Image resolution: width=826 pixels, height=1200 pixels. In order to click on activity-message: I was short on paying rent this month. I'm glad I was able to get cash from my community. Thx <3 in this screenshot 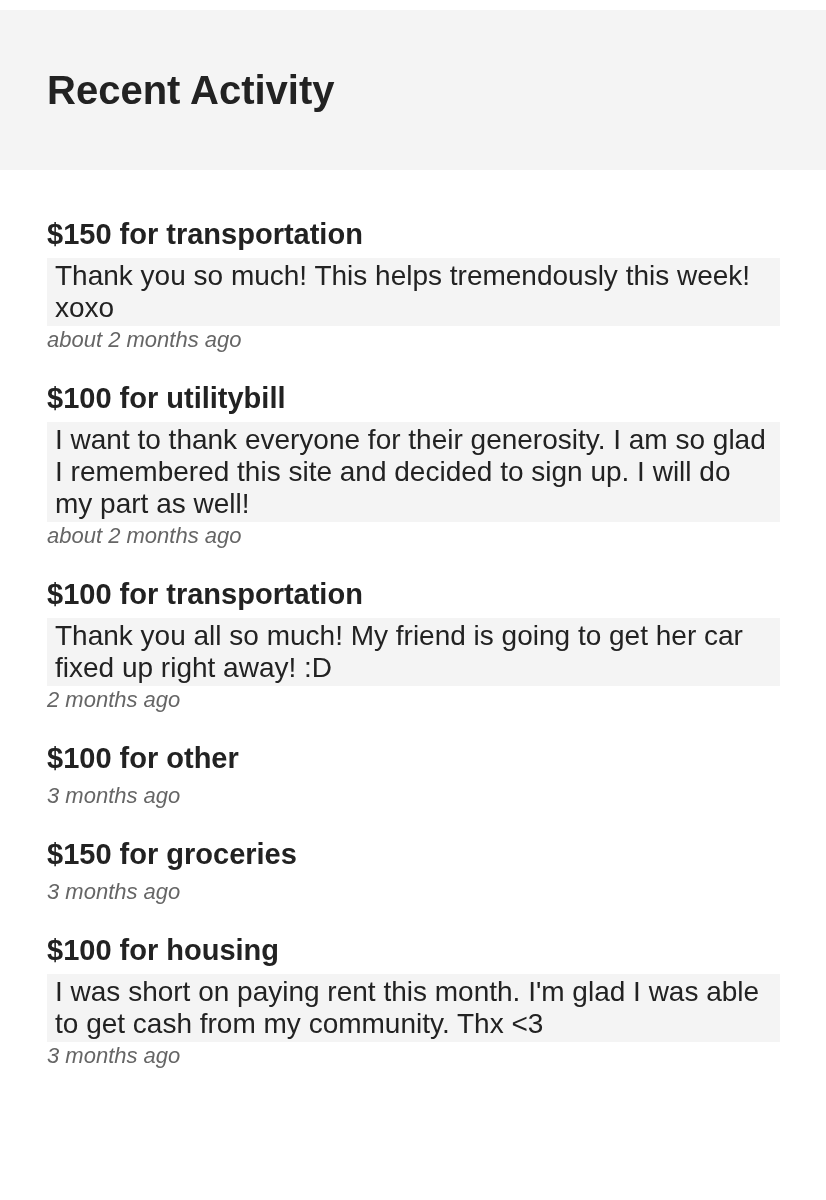, I will do `click(413, 1008)`.